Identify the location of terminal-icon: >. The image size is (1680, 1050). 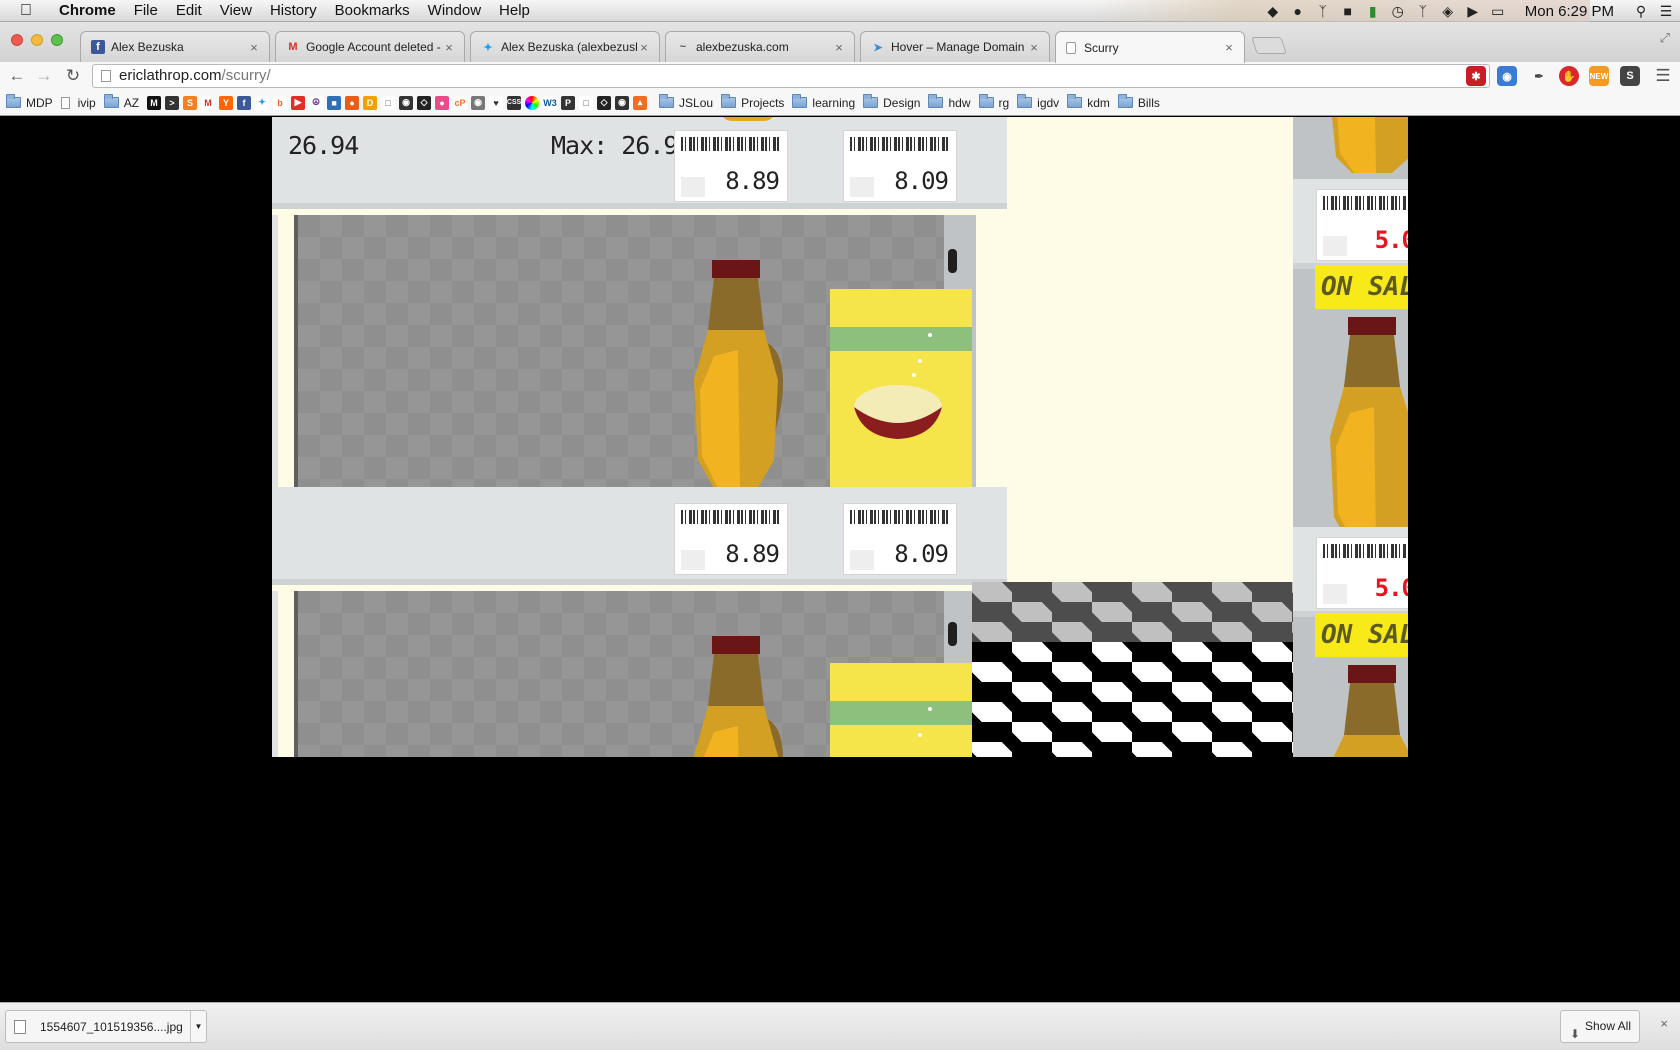
(172, 102).